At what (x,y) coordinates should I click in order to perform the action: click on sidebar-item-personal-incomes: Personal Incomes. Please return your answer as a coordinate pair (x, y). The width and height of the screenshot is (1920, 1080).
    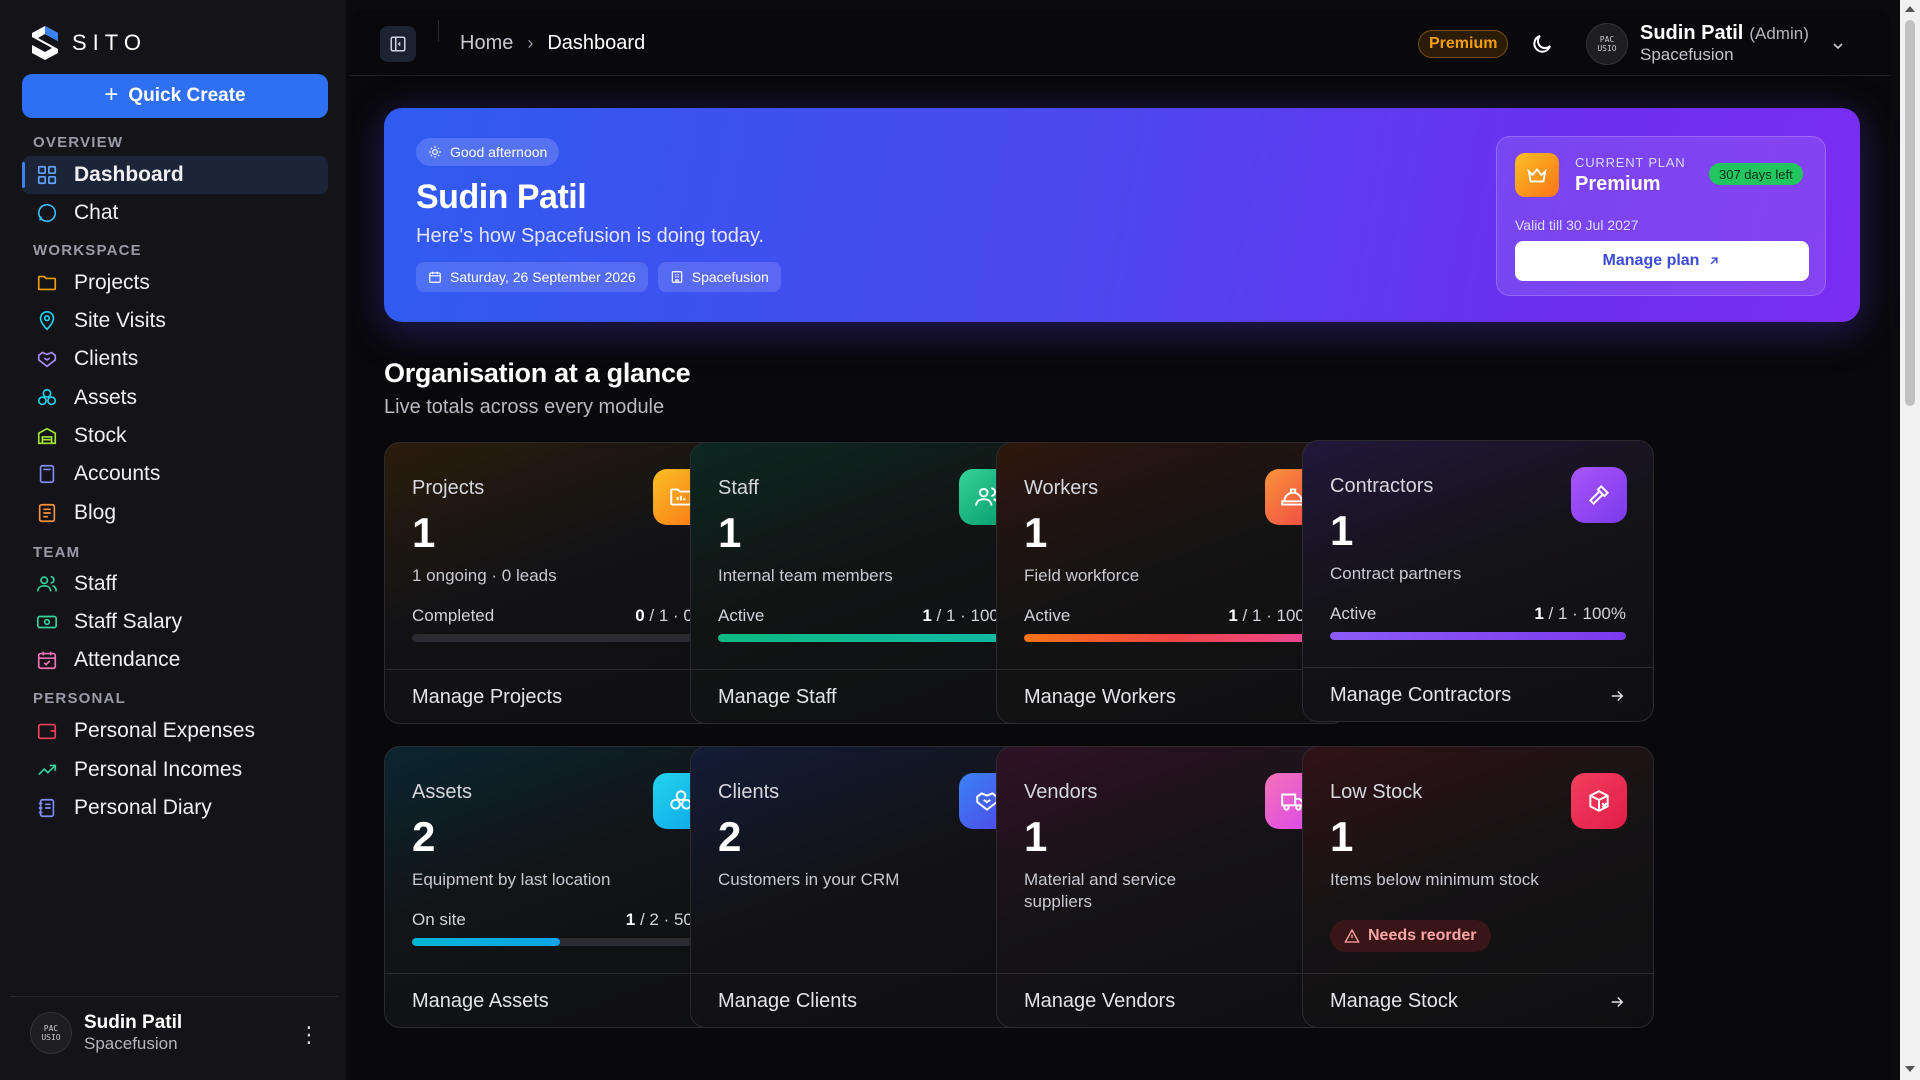
    Looking at the image, I should click on (175, 770).